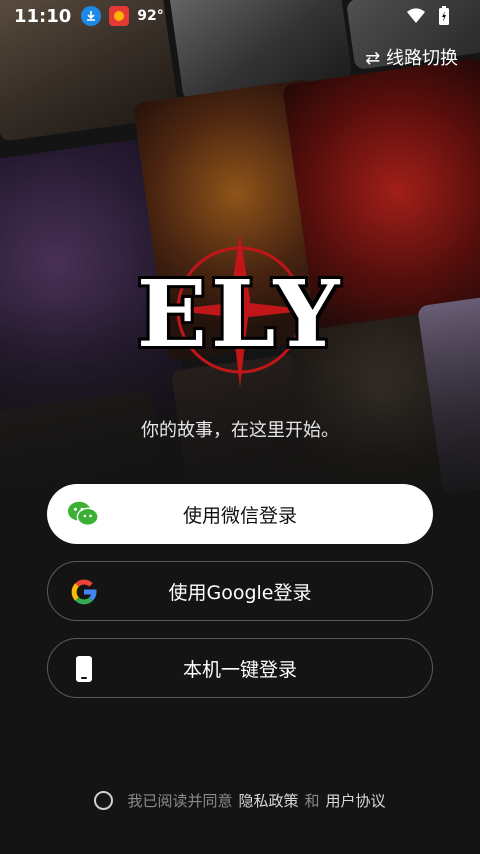  I want to click on phone-login-label: 本机一键登录, so click(239, 669).